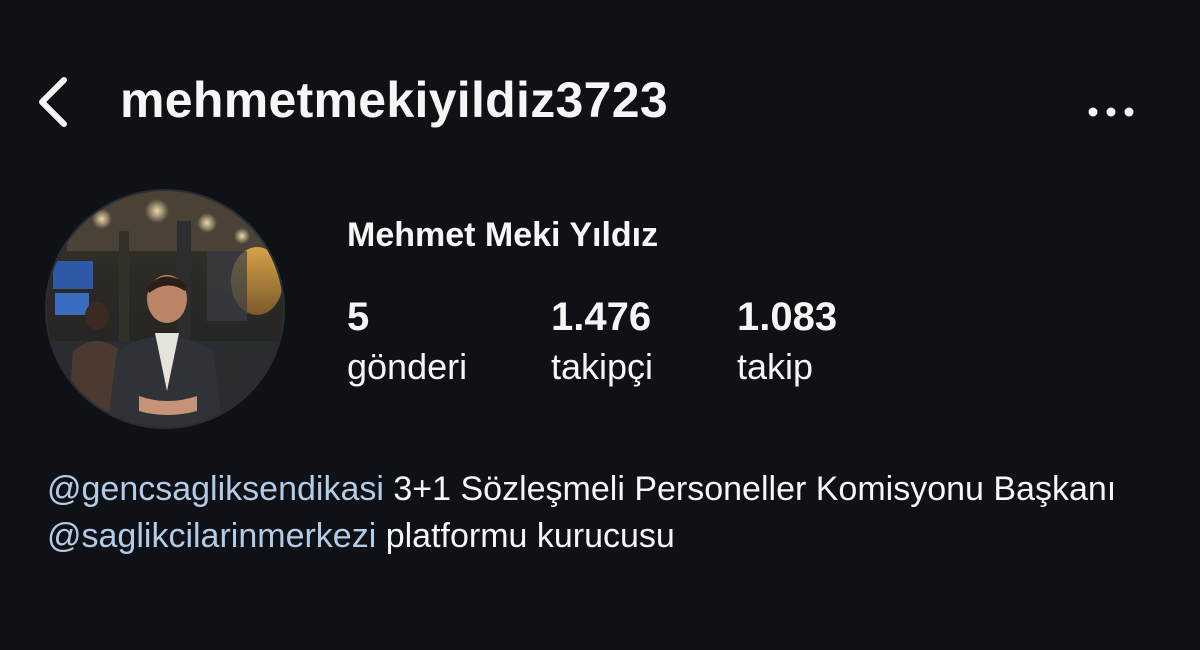 The image size is (1200, 650). I want to click on followers-count: 1.476, so click(601, 317).